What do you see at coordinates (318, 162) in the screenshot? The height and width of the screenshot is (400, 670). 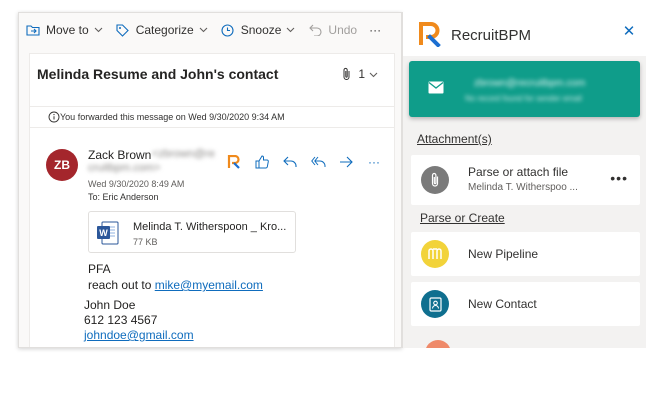 I see `reply-all-icon` at bounding box center [318, 162].